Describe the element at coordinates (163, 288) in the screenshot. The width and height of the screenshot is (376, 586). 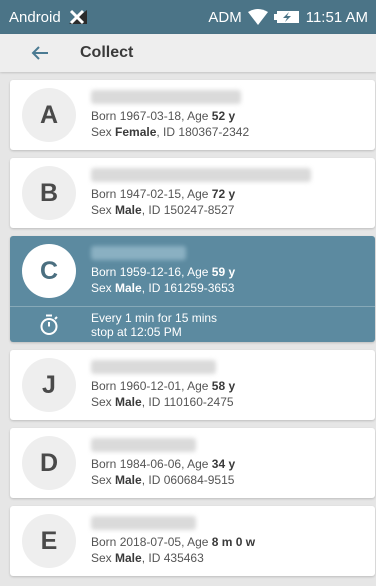
I see `sex-id-line: Sex Male, ID 161259-3653` at that location.